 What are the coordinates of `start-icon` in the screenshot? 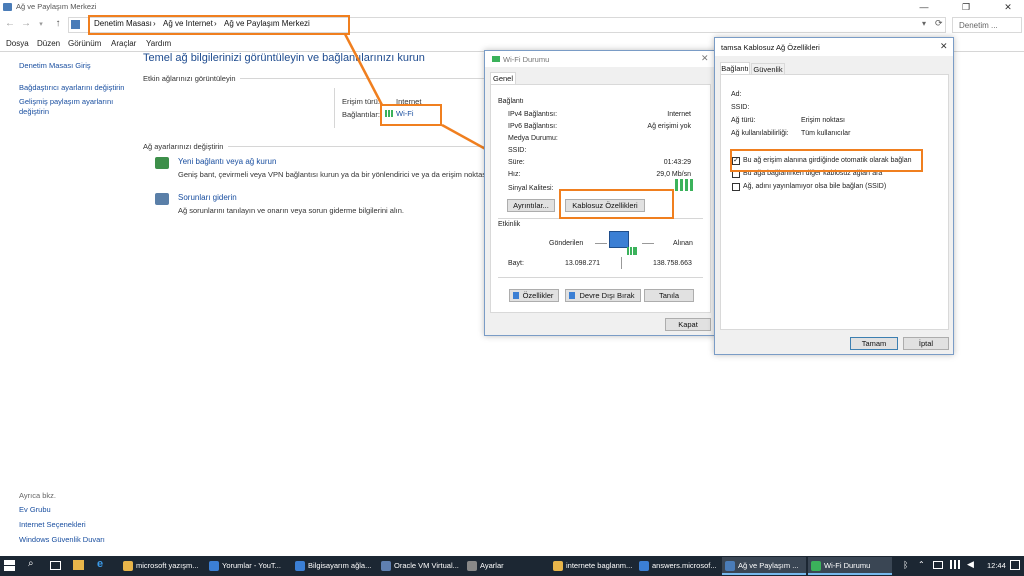 It's located at (9, 565).